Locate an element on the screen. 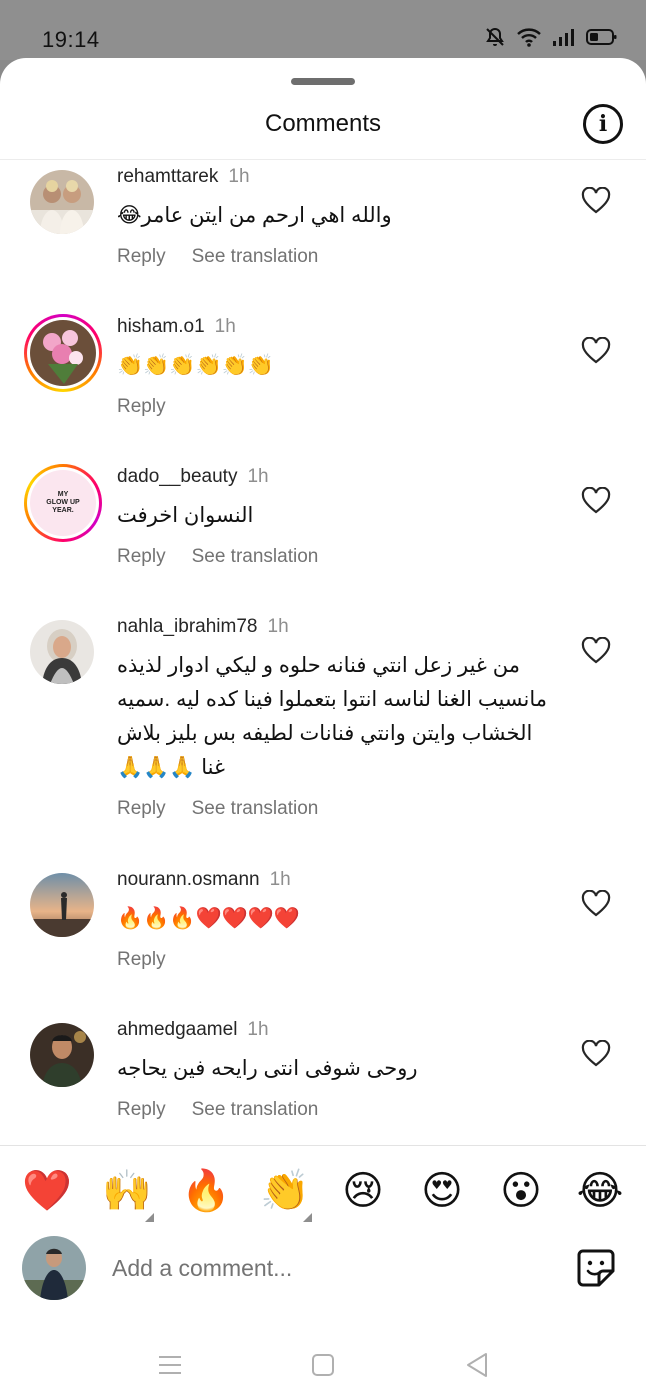 The width and height of the screenshot is (646, 1400). comment-text: النسوان اخرفت is located at coordinates (185, 515).